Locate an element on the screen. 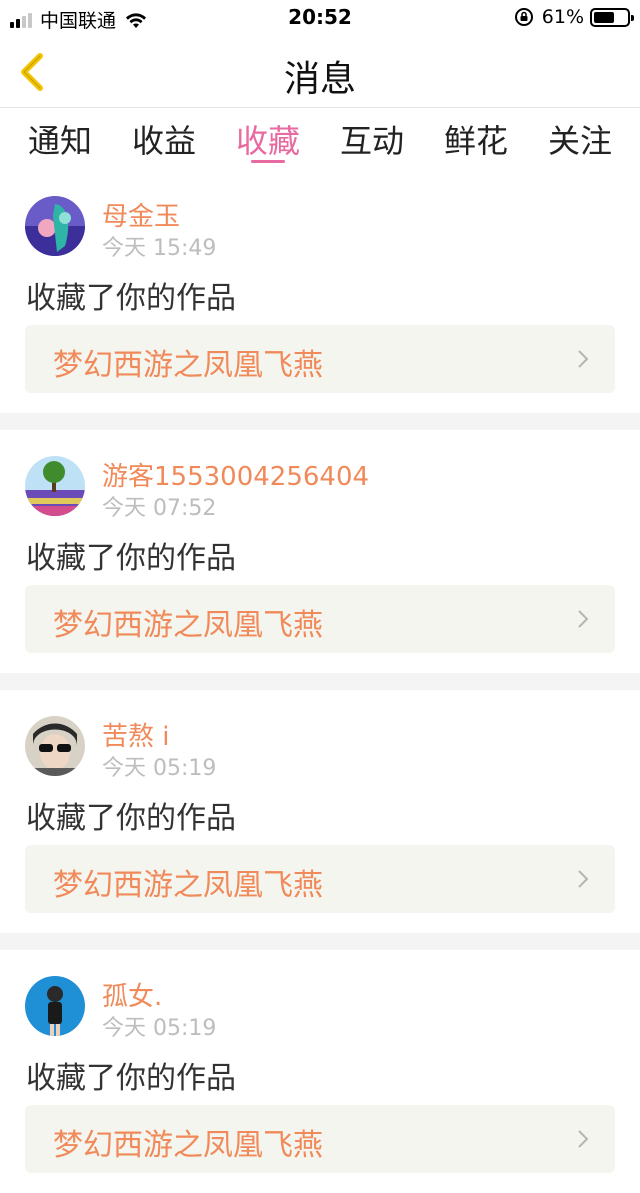 This screenshot has height=1193, width=640. battery-fill is located at coordinates (604, 17).